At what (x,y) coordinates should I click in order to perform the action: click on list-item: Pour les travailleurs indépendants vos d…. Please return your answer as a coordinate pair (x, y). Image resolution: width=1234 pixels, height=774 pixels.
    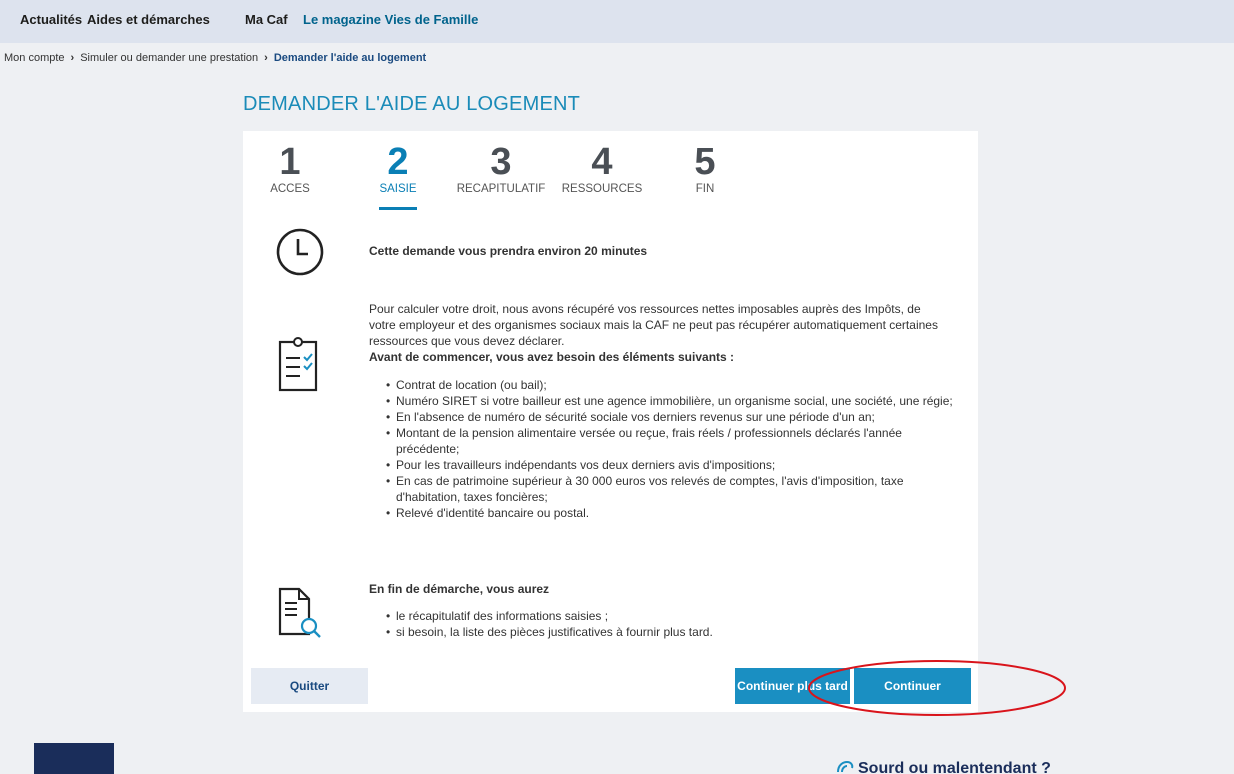
    Looking at the image, I should click on (675, 465).